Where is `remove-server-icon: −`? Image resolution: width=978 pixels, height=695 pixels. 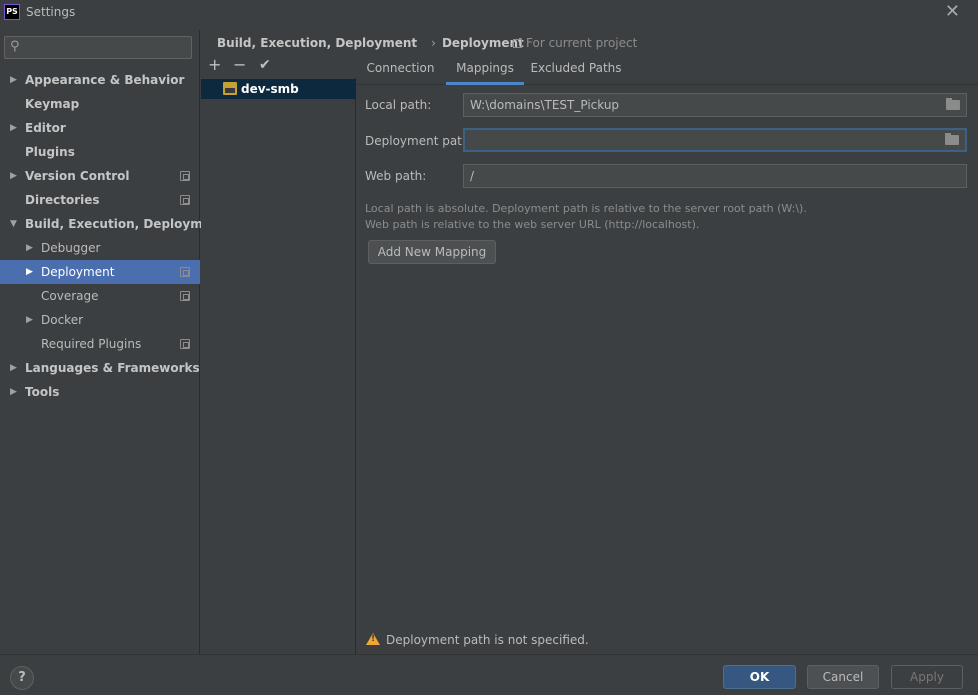 remove-server-icon: − is located at coordinates (239, 65).